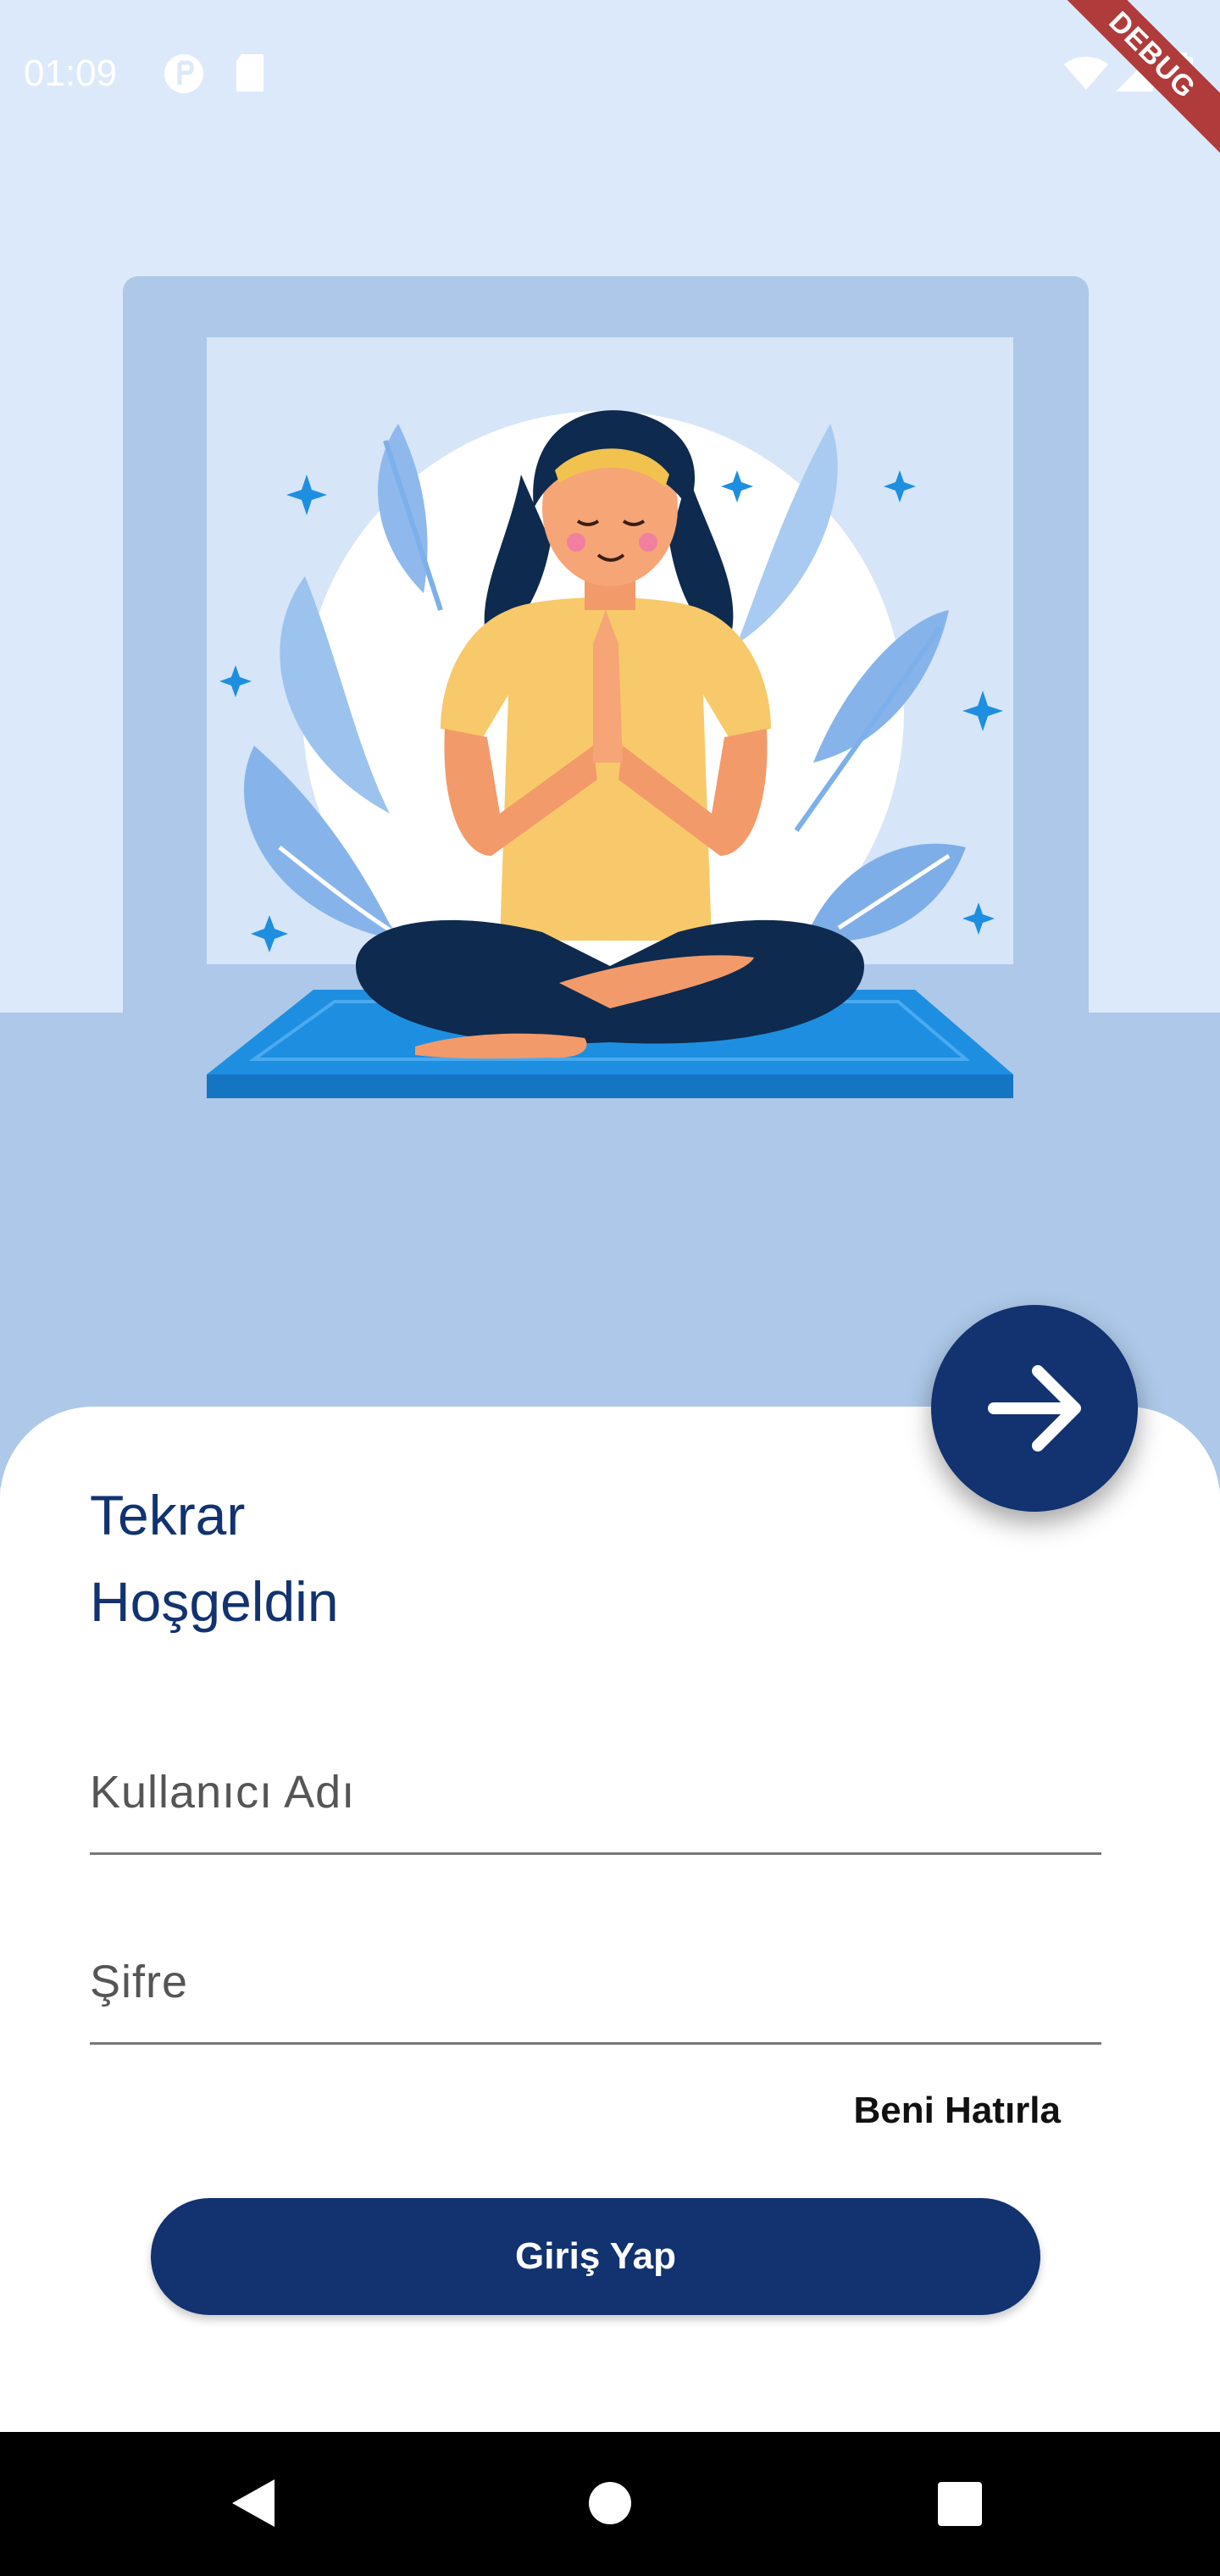 This screenshot has height=2576, width=1220. Describe the element at coordinates (960, 2506) in the screenshot. I see `recents-icon` at that location.